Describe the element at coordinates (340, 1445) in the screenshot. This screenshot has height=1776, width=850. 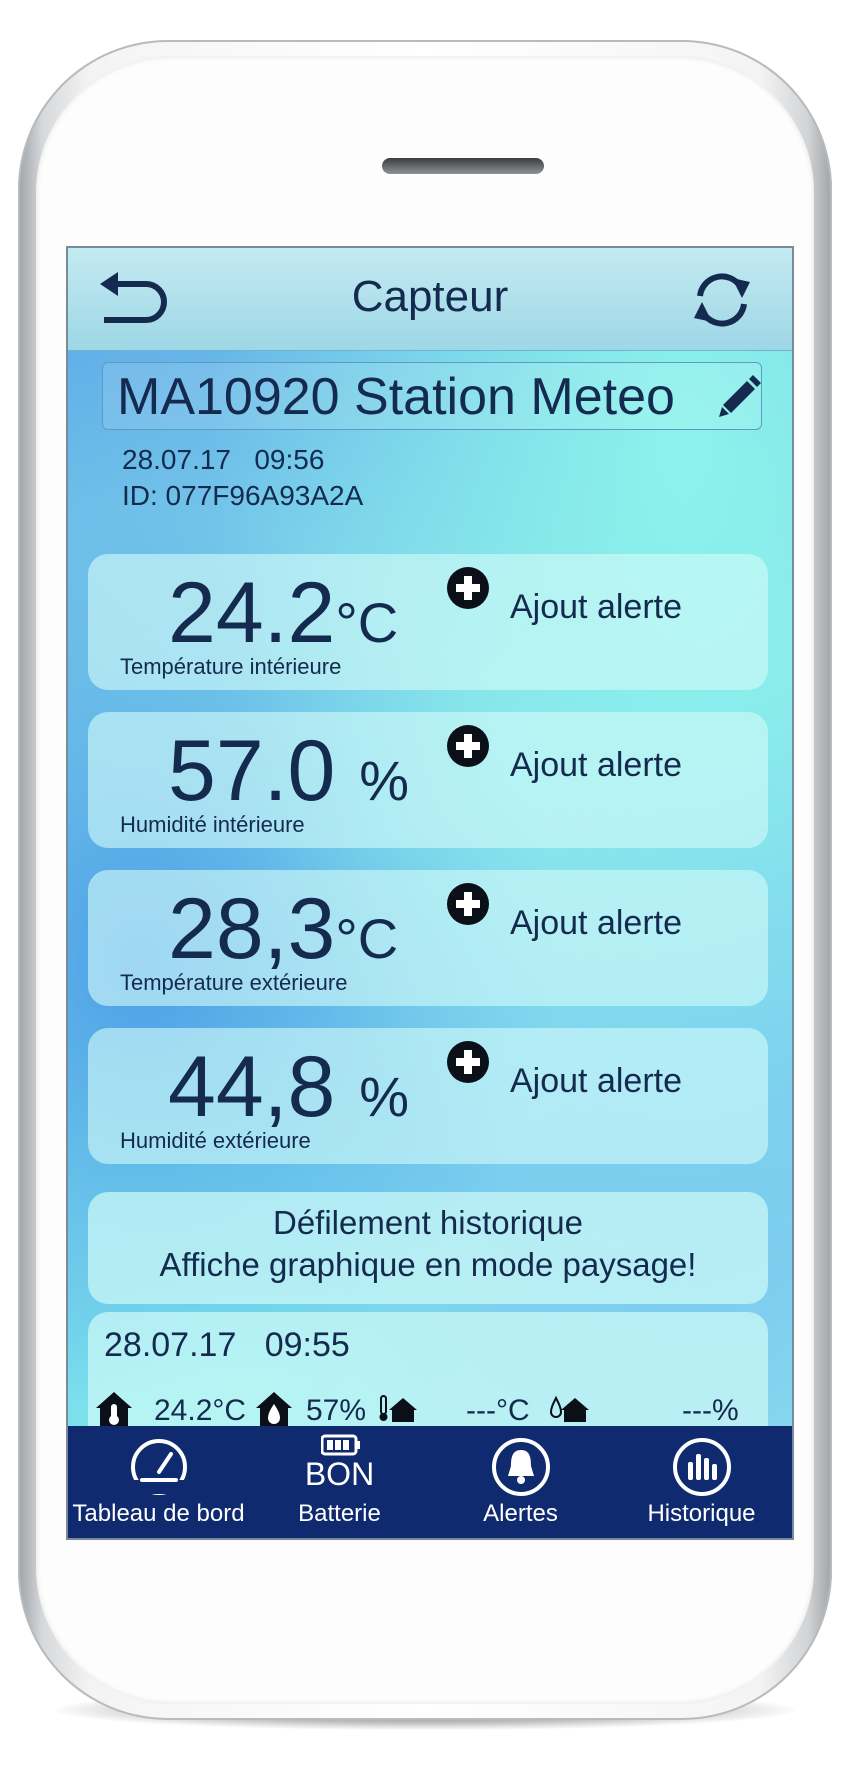
I see `battery-icon` at that location.